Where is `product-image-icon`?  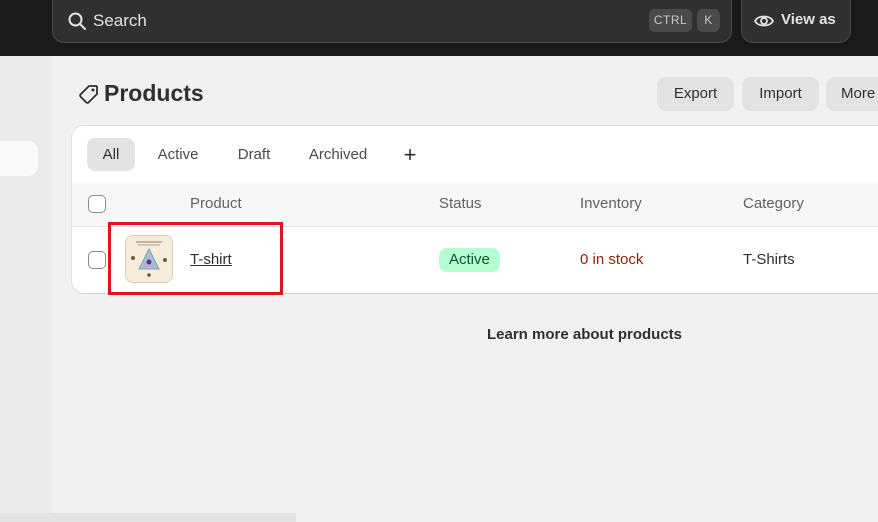 product-image-icon is located at coordinates (149, 259).